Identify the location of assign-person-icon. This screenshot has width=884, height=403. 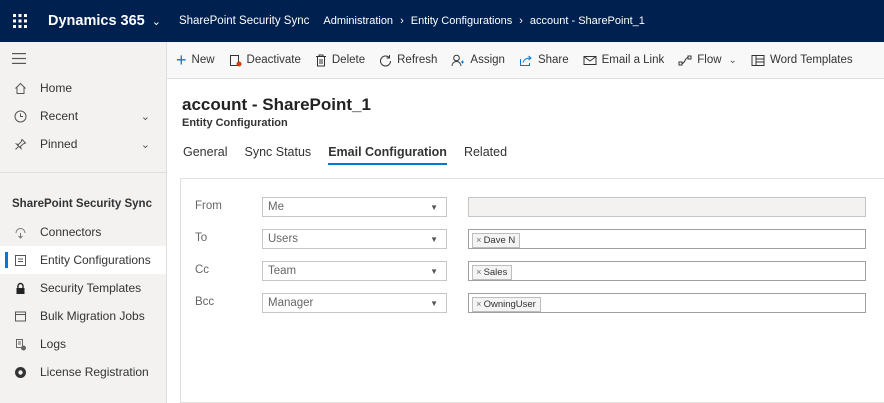
(458, 60).